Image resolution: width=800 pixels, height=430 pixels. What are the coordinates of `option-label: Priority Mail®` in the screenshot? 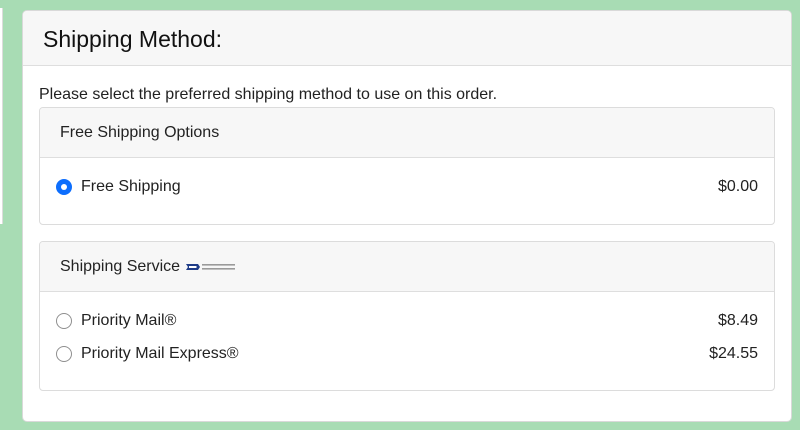 It's located at (129, 320).